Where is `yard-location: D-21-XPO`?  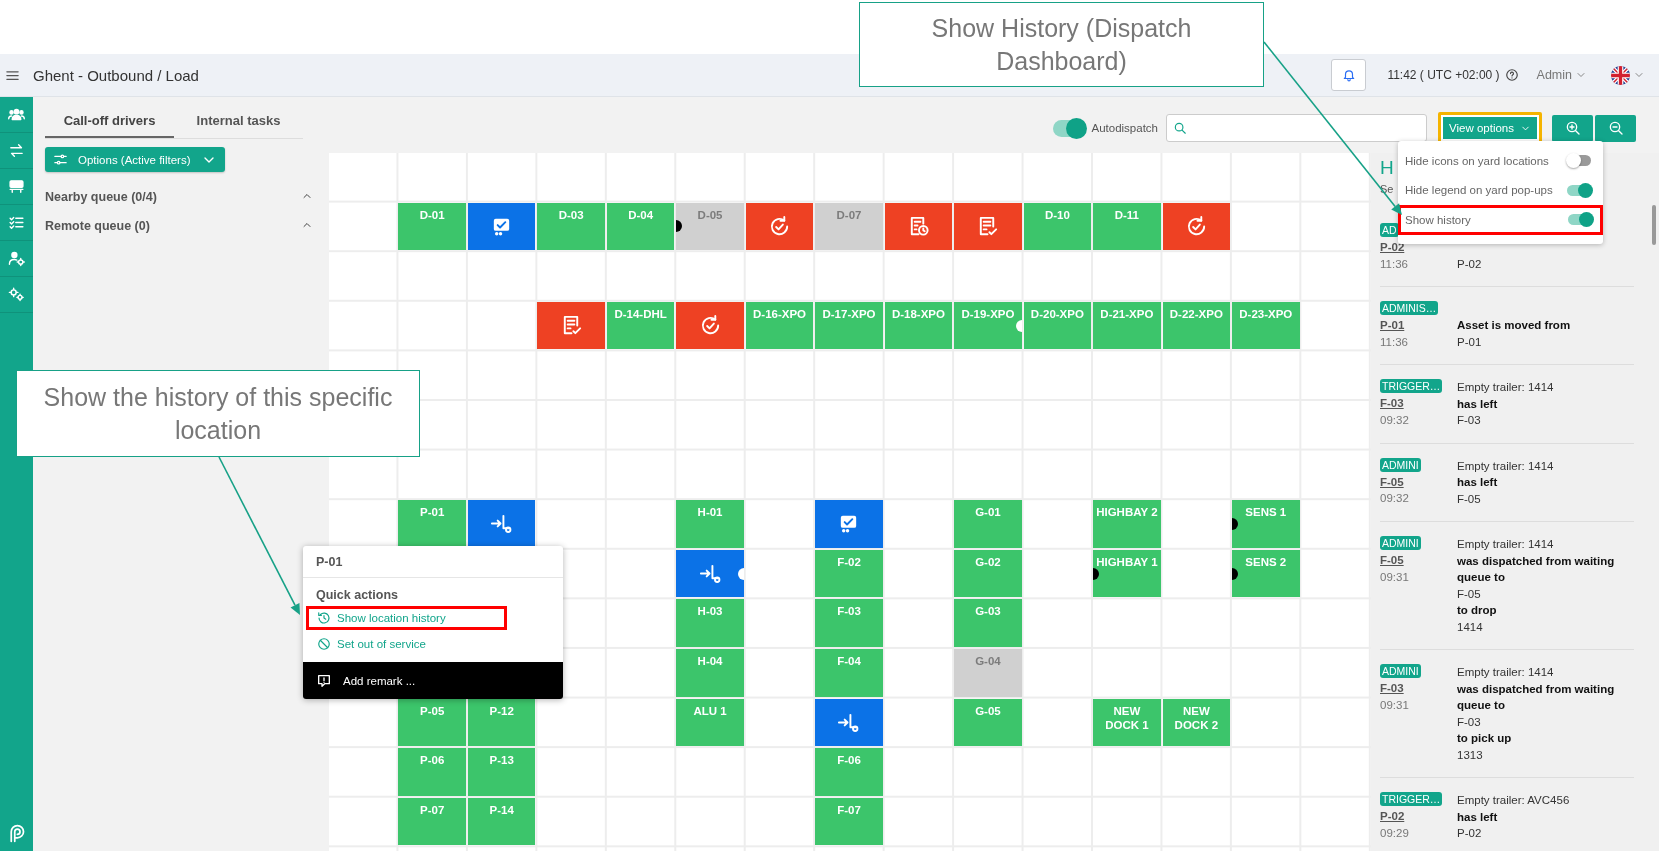
yard-location: D-21-XPO is located at coordinates (1127, 325).